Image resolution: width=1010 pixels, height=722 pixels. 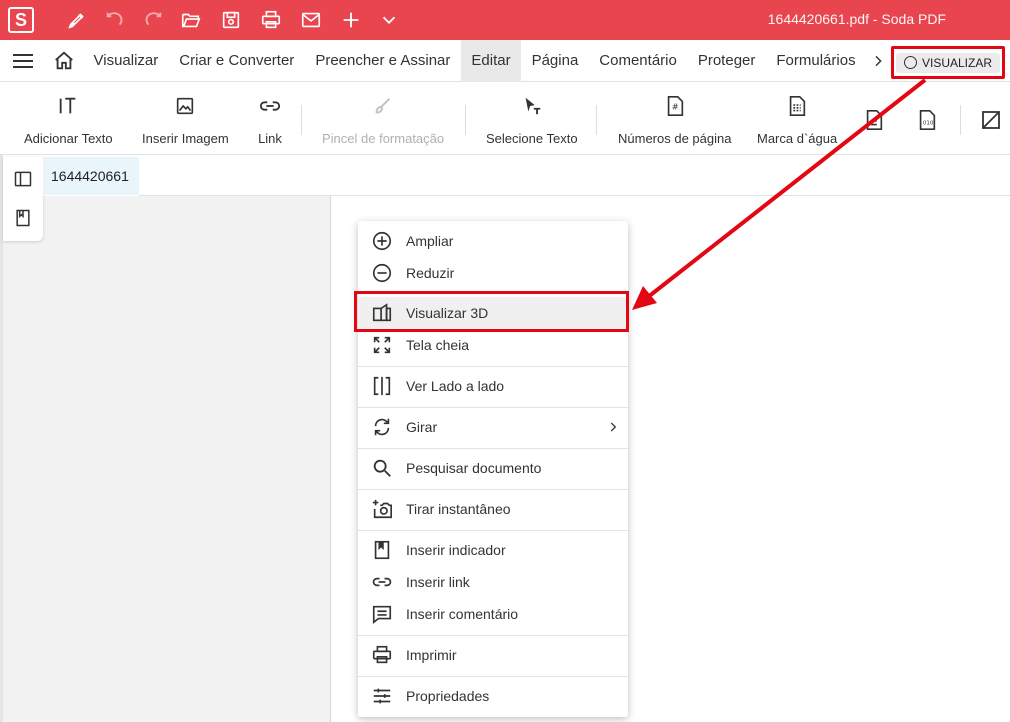 What do you see at coordinates (23, 60) in the screenshot?
I see `hamburger-menu-icon` at bounding box center [23, 60].